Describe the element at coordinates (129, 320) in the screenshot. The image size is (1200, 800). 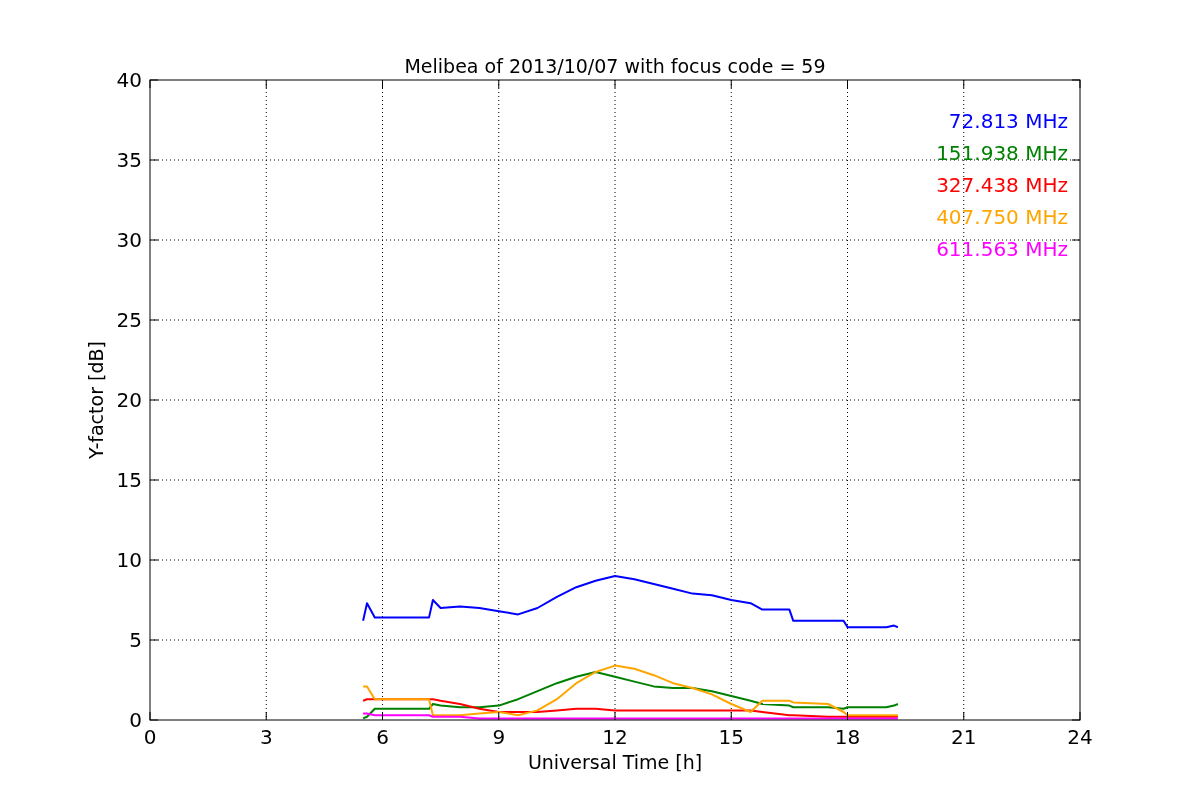
I see `y-tick-label: 25` at that location.